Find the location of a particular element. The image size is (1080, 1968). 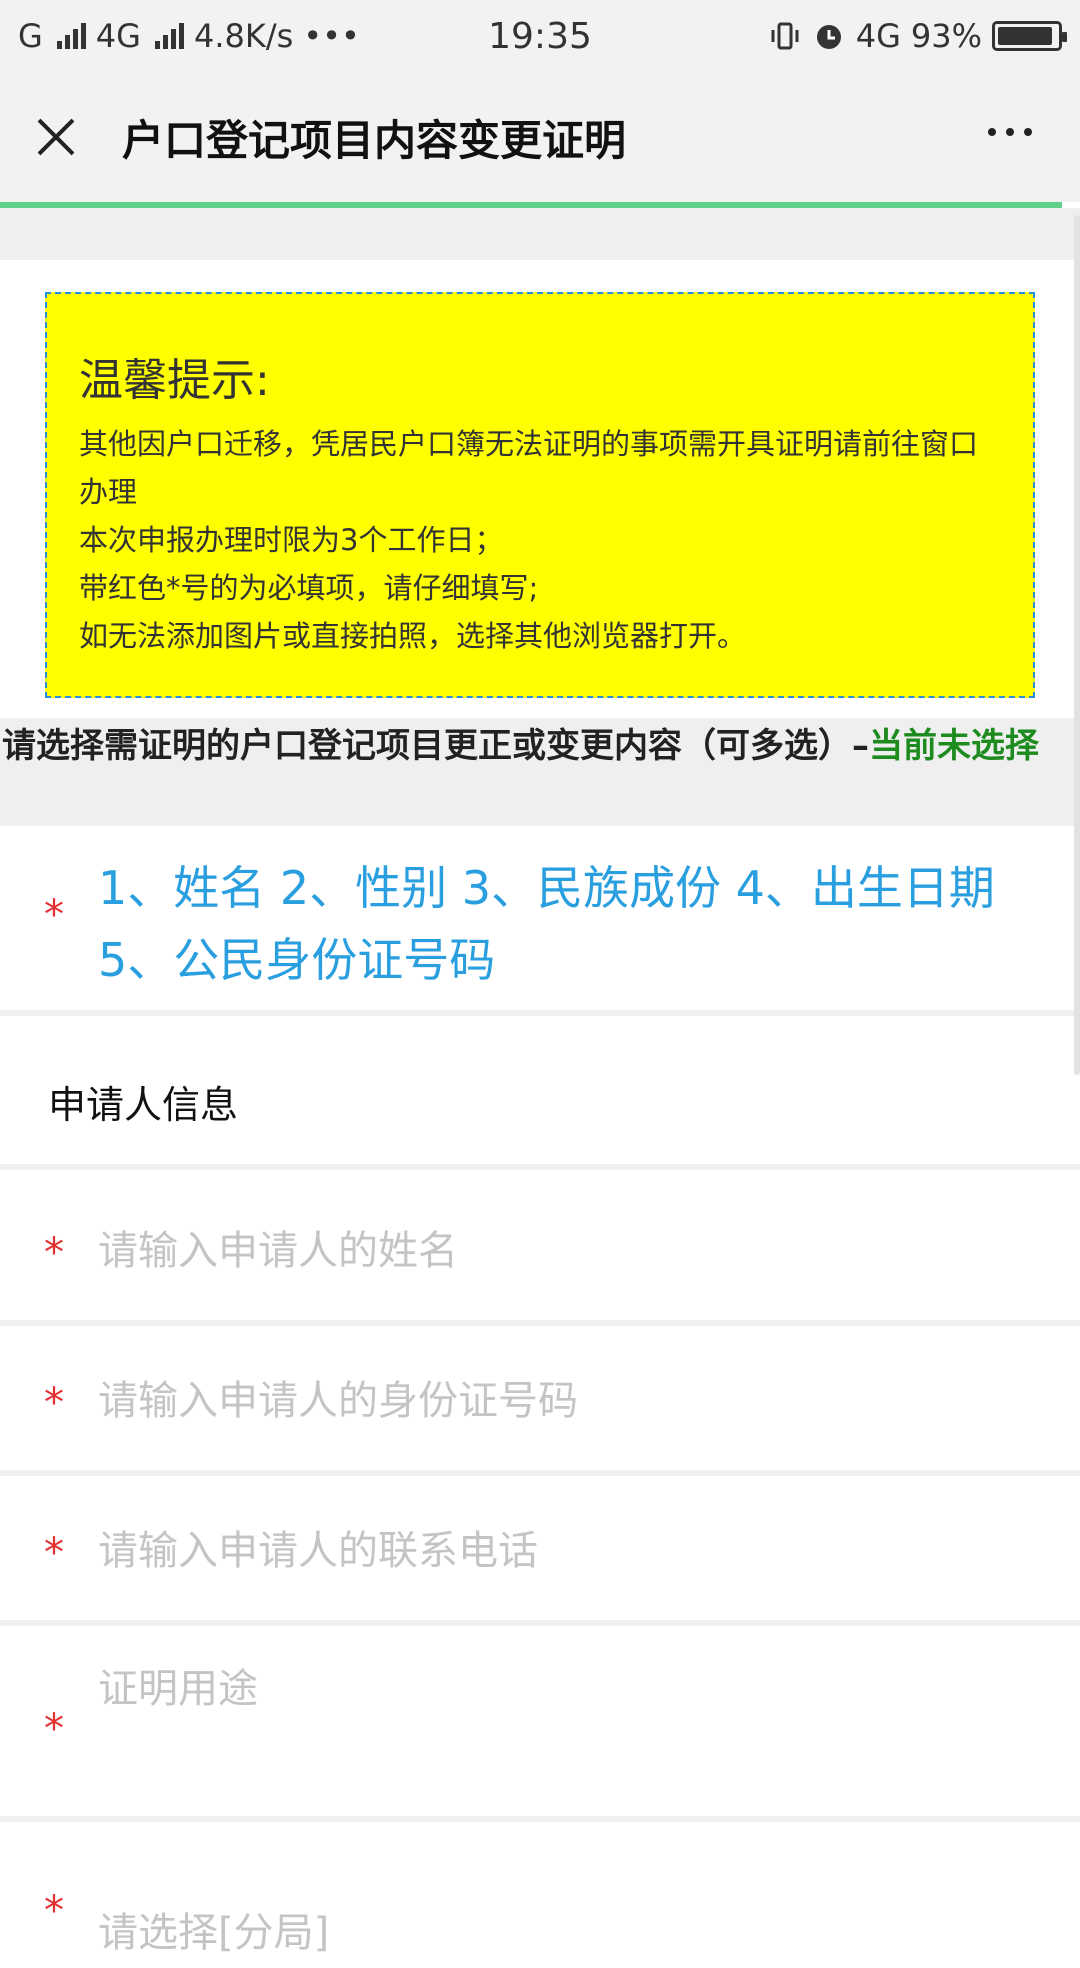

phone-field: * is located at coordinates (540, 1551).